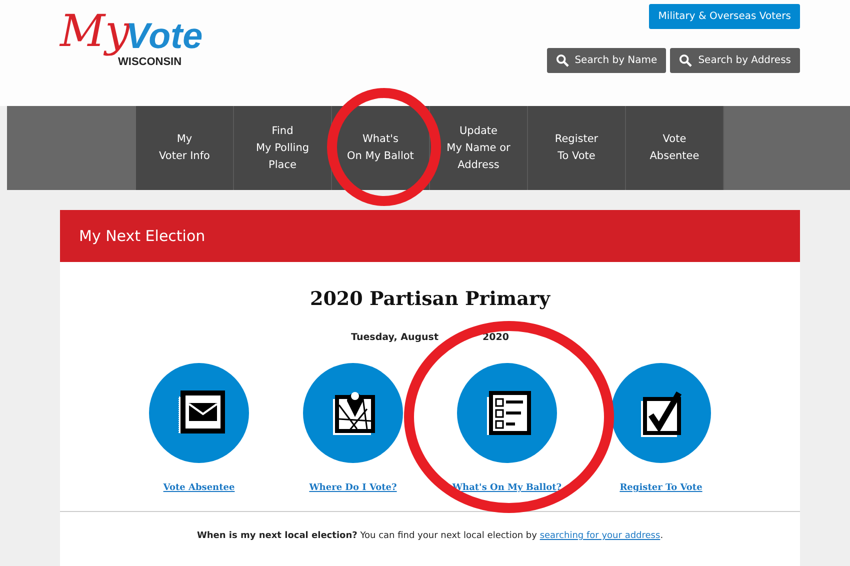 The width and height of the screenshot is (850, 566). I want to click on local-election-note: When is my next local election? You can find your next local election by searching for your address., so click(430, 526).